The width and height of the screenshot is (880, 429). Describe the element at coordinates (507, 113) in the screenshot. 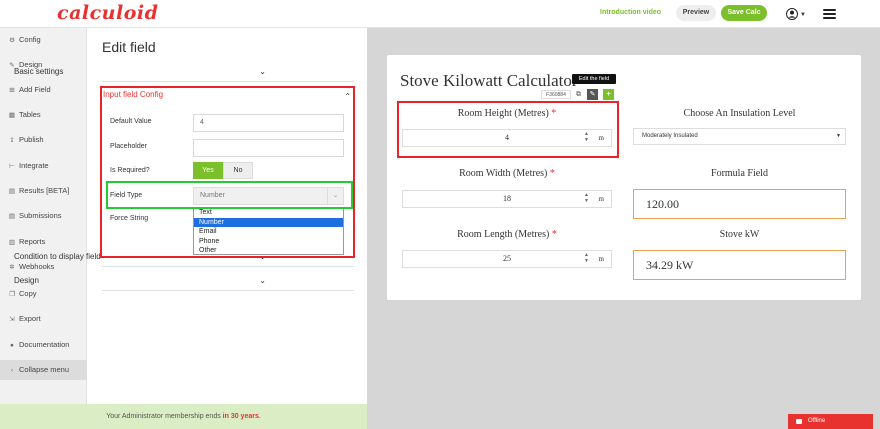

I see `room-height-label: Room Height (Metres) *` at that location.